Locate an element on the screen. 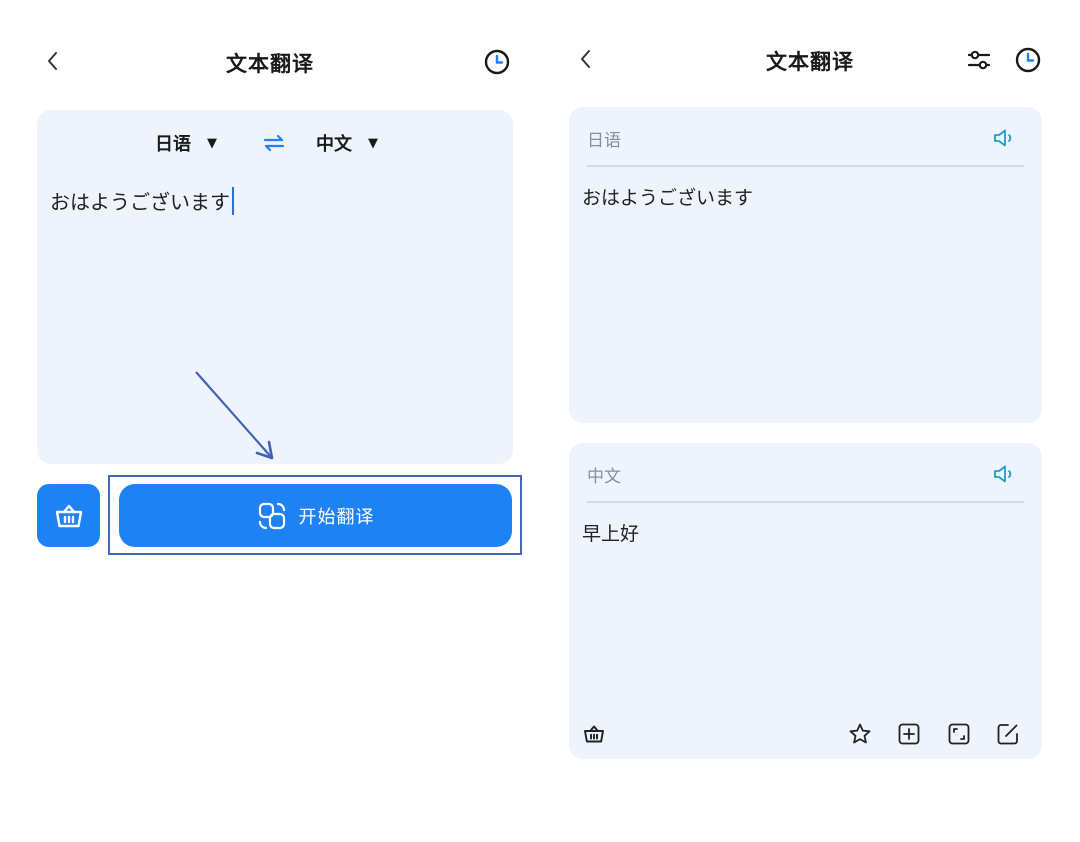  add-button is located at coordinates (909, 734).